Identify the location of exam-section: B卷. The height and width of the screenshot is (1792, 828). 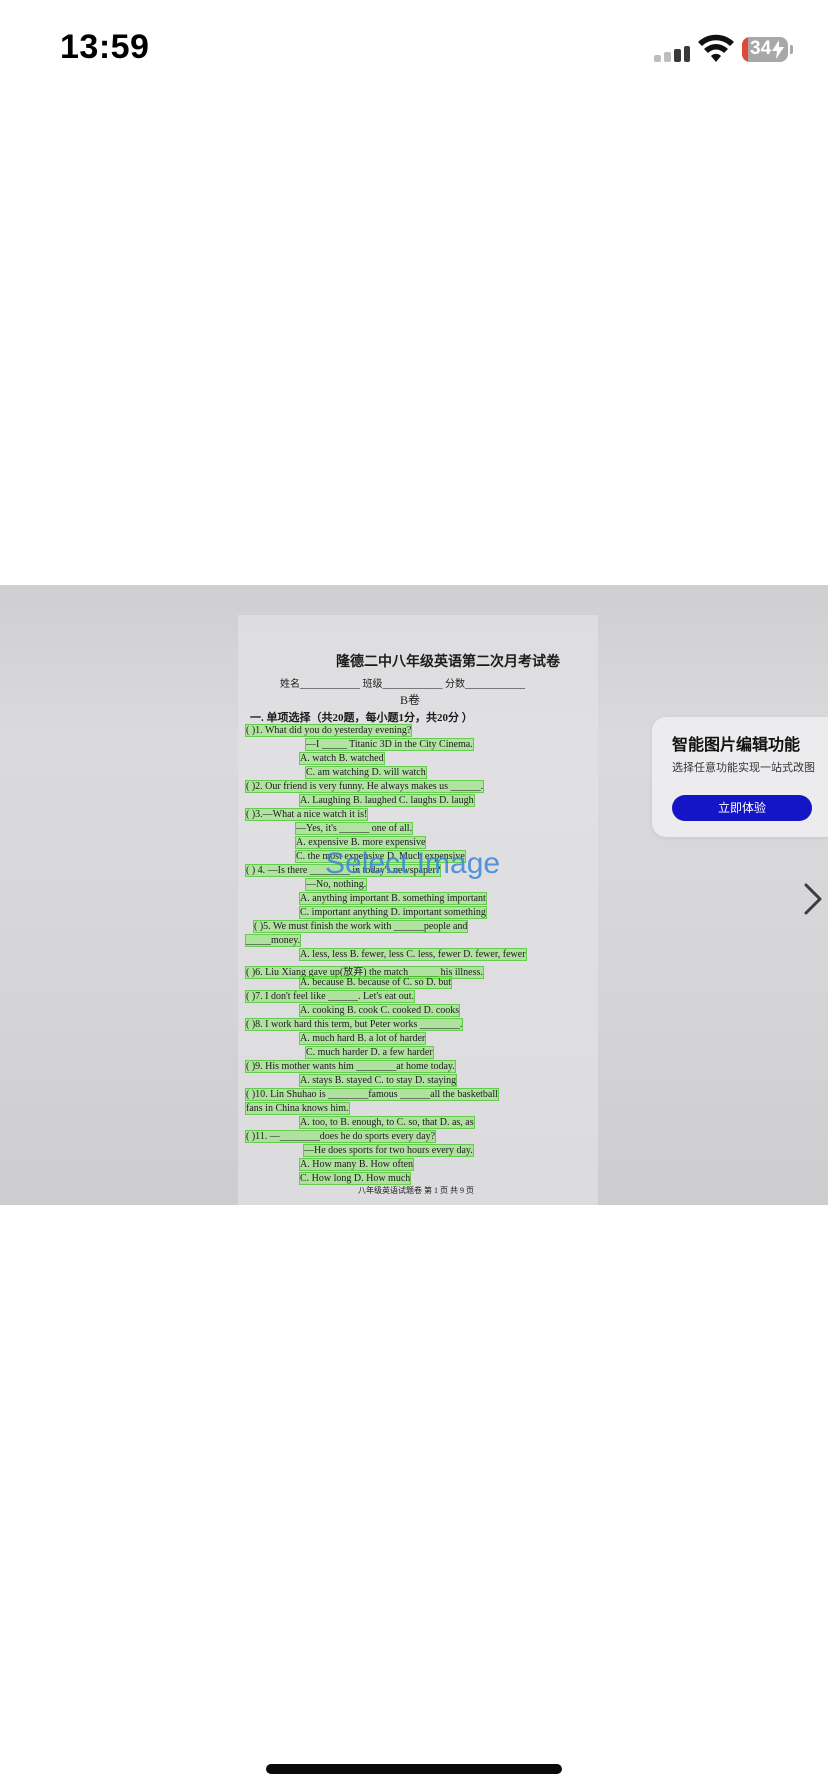
(410, 700).